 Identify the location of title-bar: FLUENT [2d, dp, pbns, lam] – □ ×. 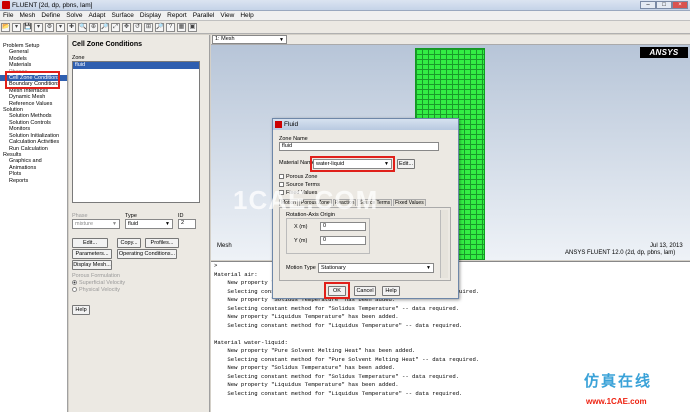
(345, 5).